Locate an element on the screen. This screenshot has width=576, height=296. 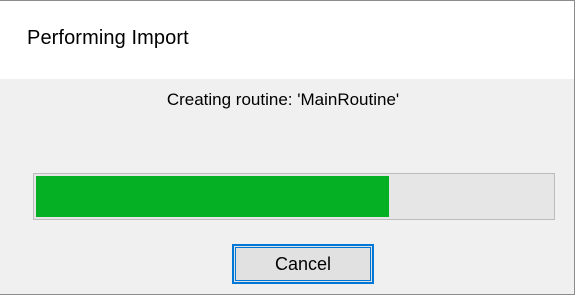
status-message: Creating routine: 'MainRoutine' is located at coordinates (283, 99).